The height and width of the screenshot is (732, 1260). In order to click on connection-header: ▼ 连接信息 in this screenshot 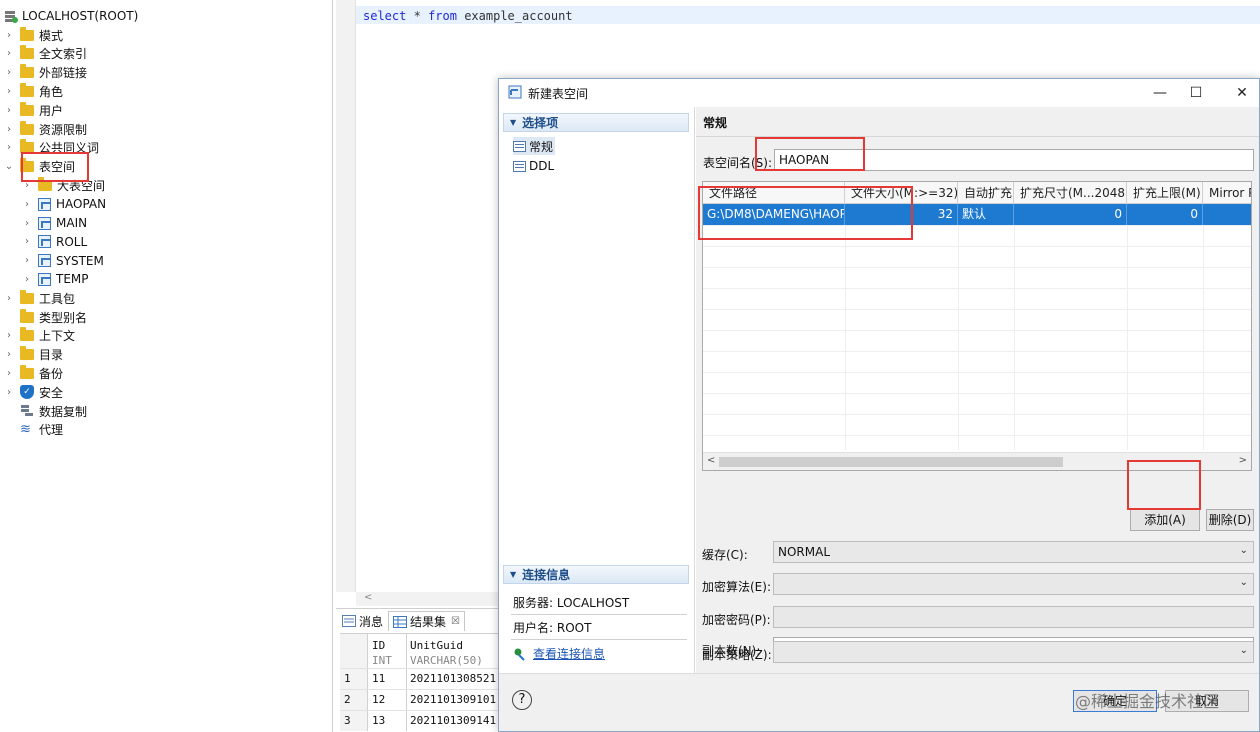, I will do `click(596, 574)`.